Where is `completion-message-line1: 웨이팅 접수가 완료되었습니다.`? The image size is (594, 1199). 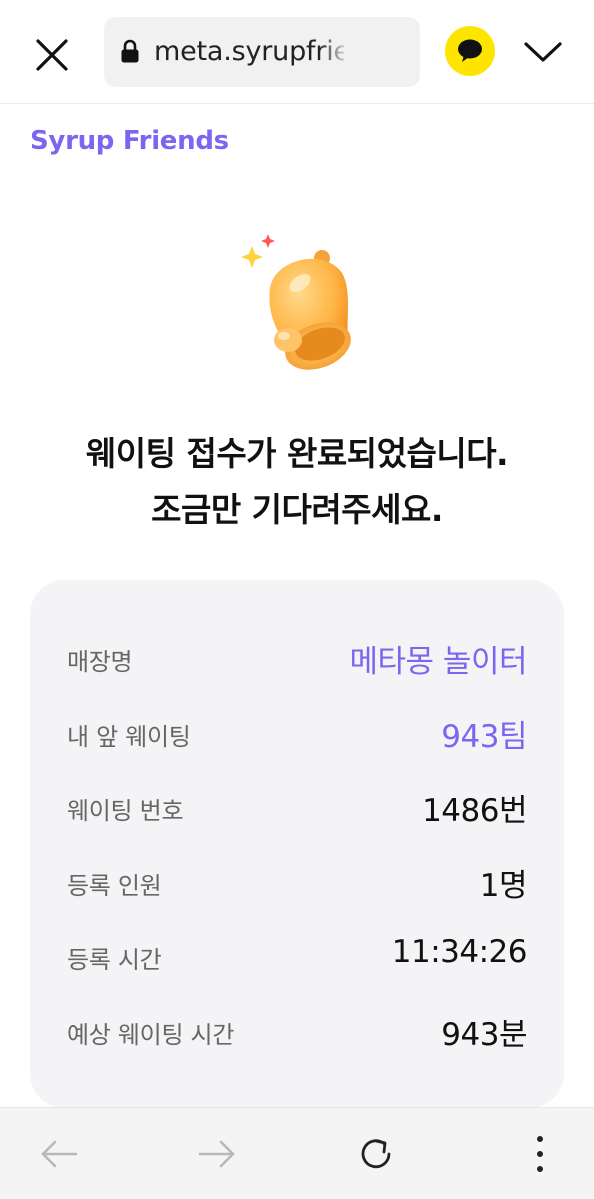 completion-message-line1: 웨이팅 접수가 완료되었습니다. is located at coordinates (297, 453).